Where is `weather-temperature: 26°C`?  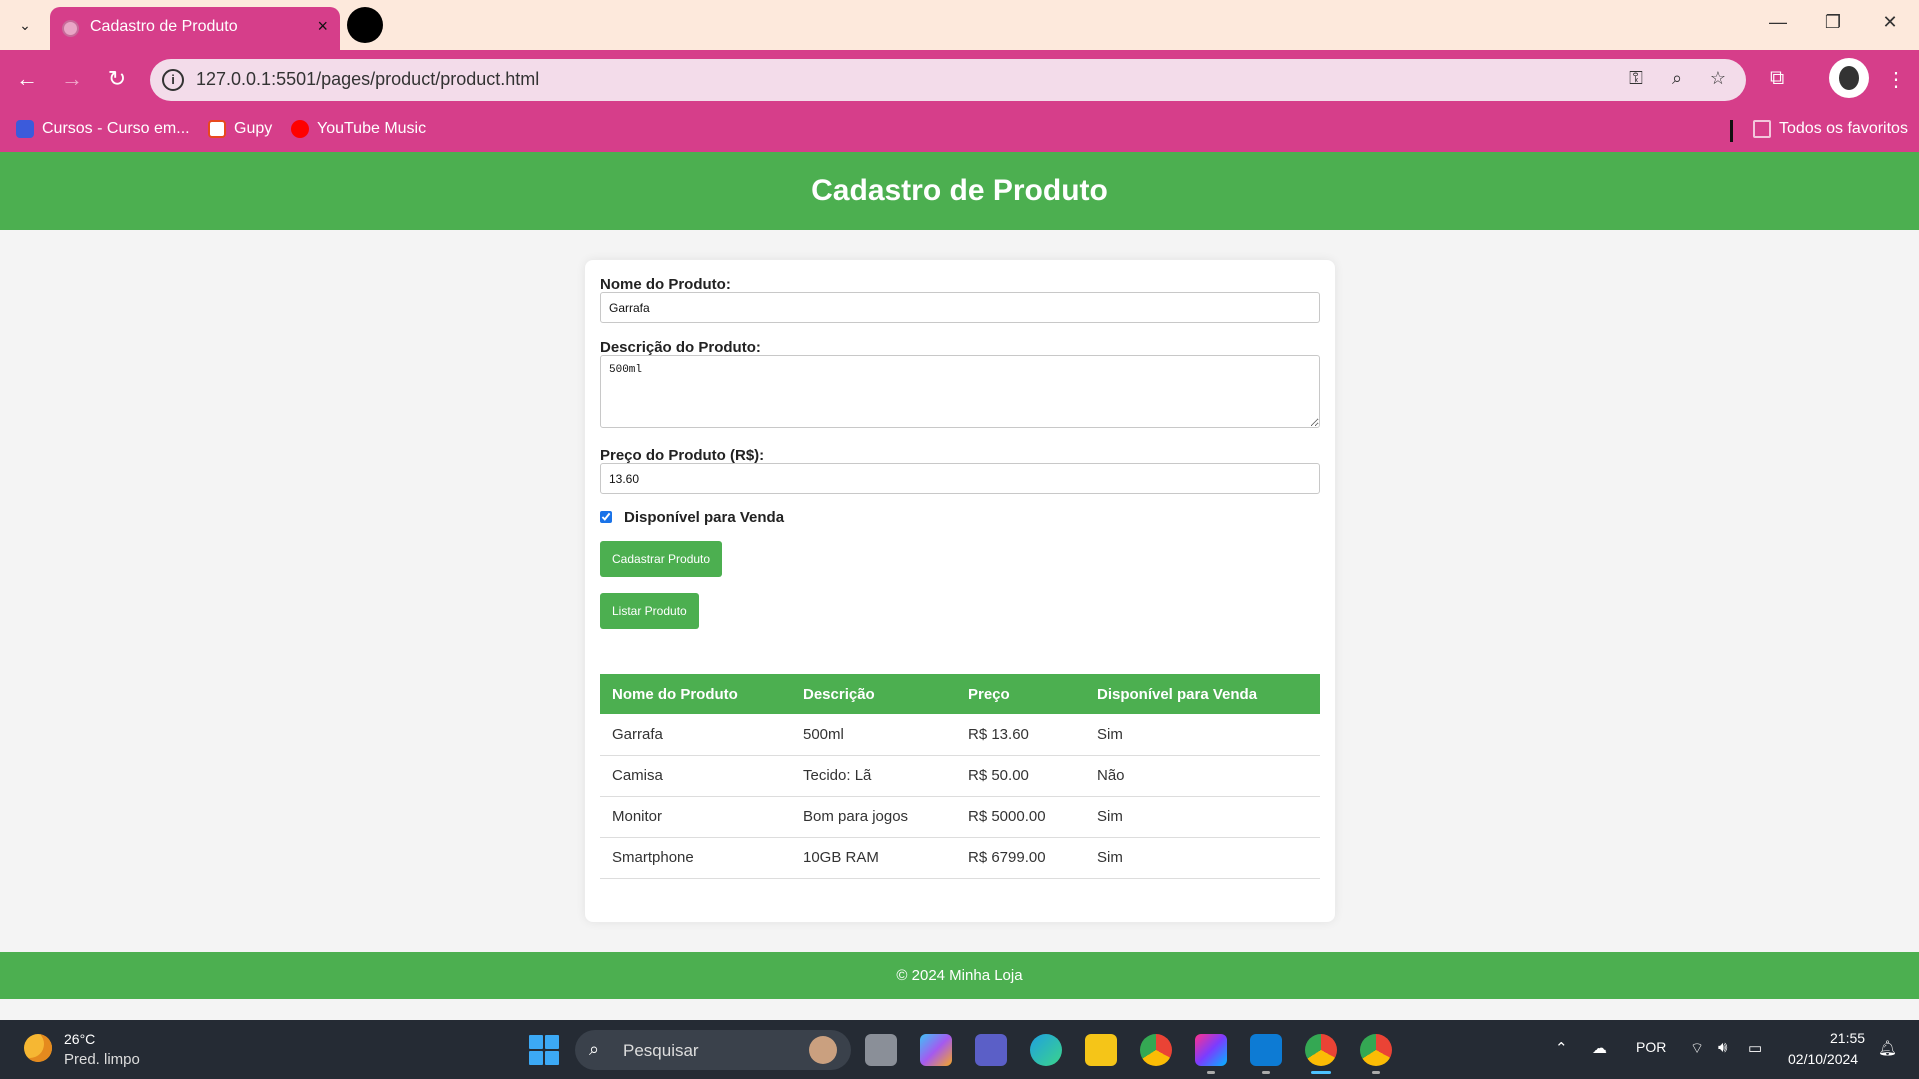
weather-temperature: 26°C is located at coordinates (80, 1039).